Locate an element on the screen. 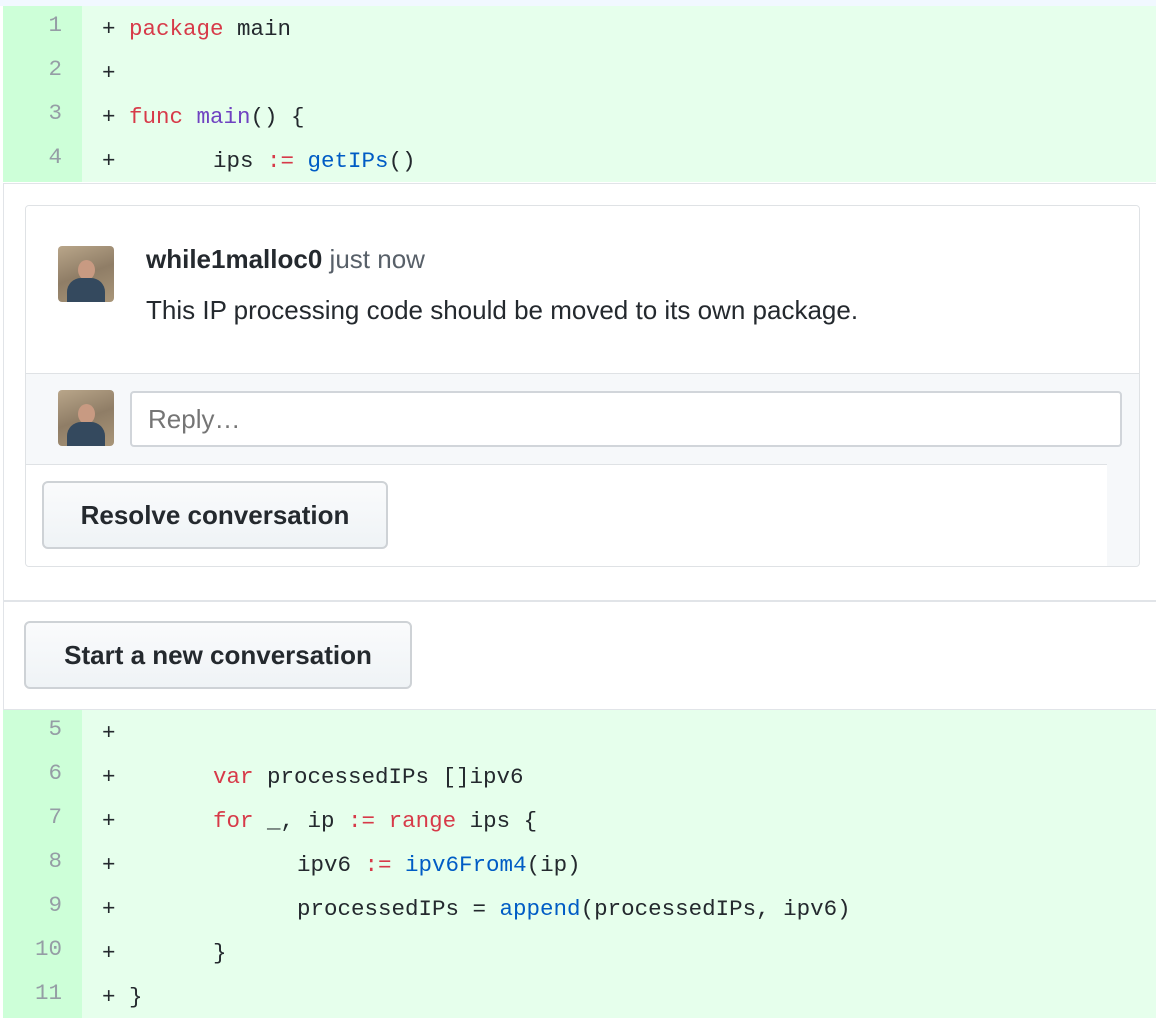  diff-line: 4 + ips := getIPs() is located at coordinates (579, 160).